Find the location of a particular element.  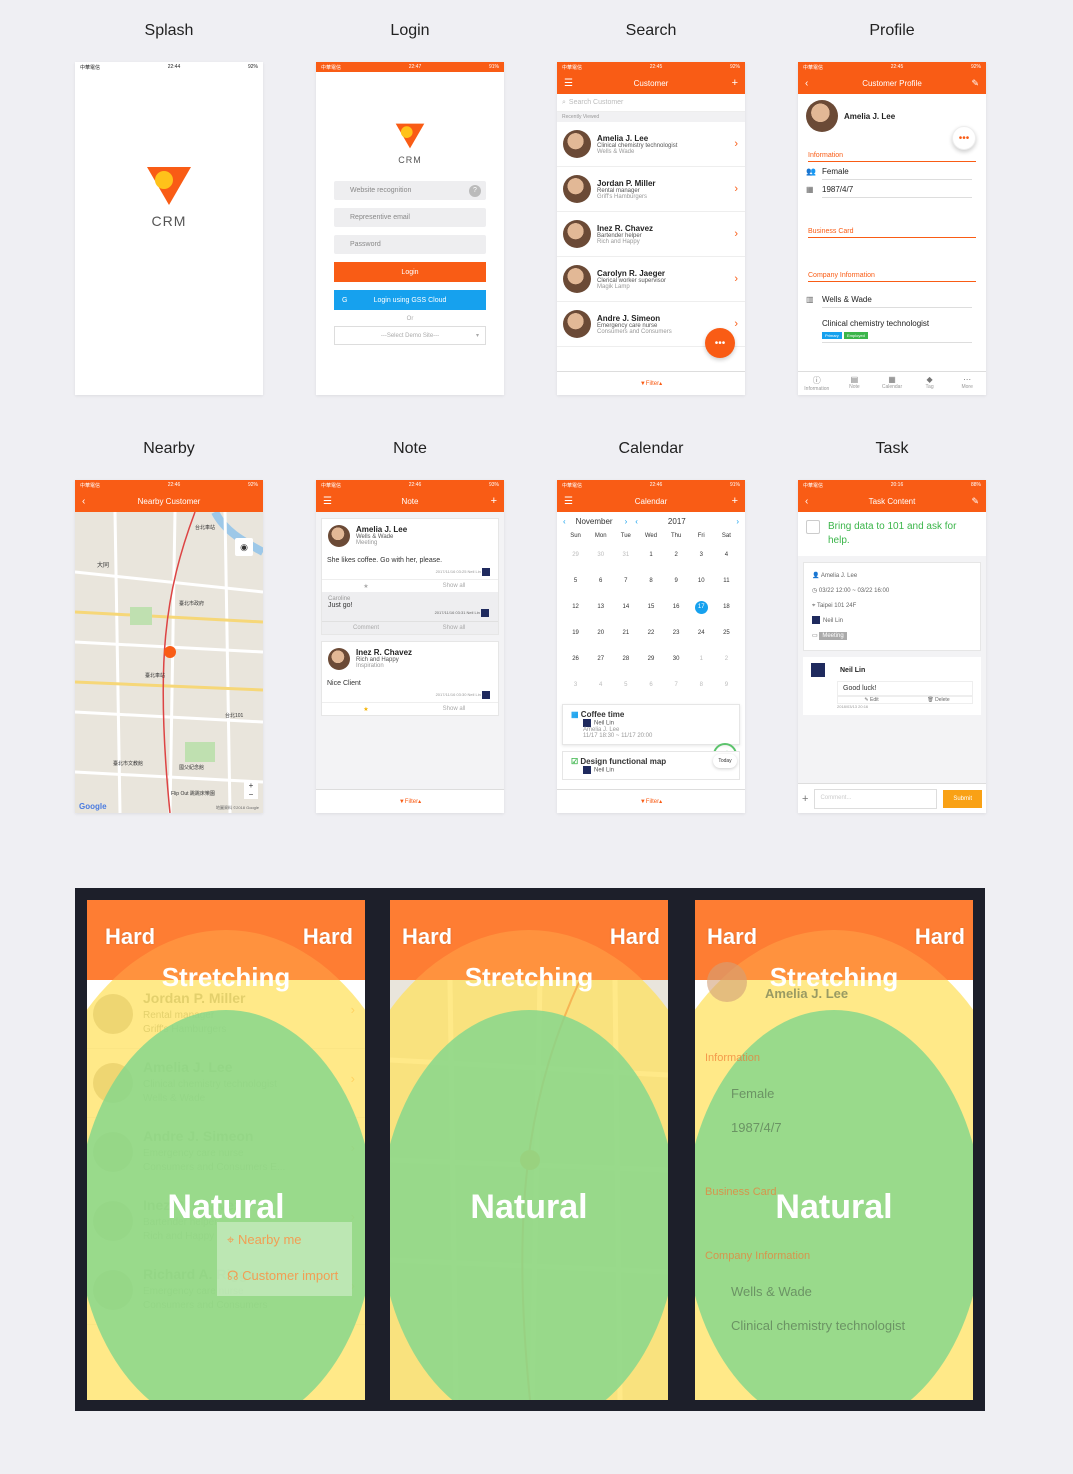

day-cell: 19 is located at coordinates (575, 633).